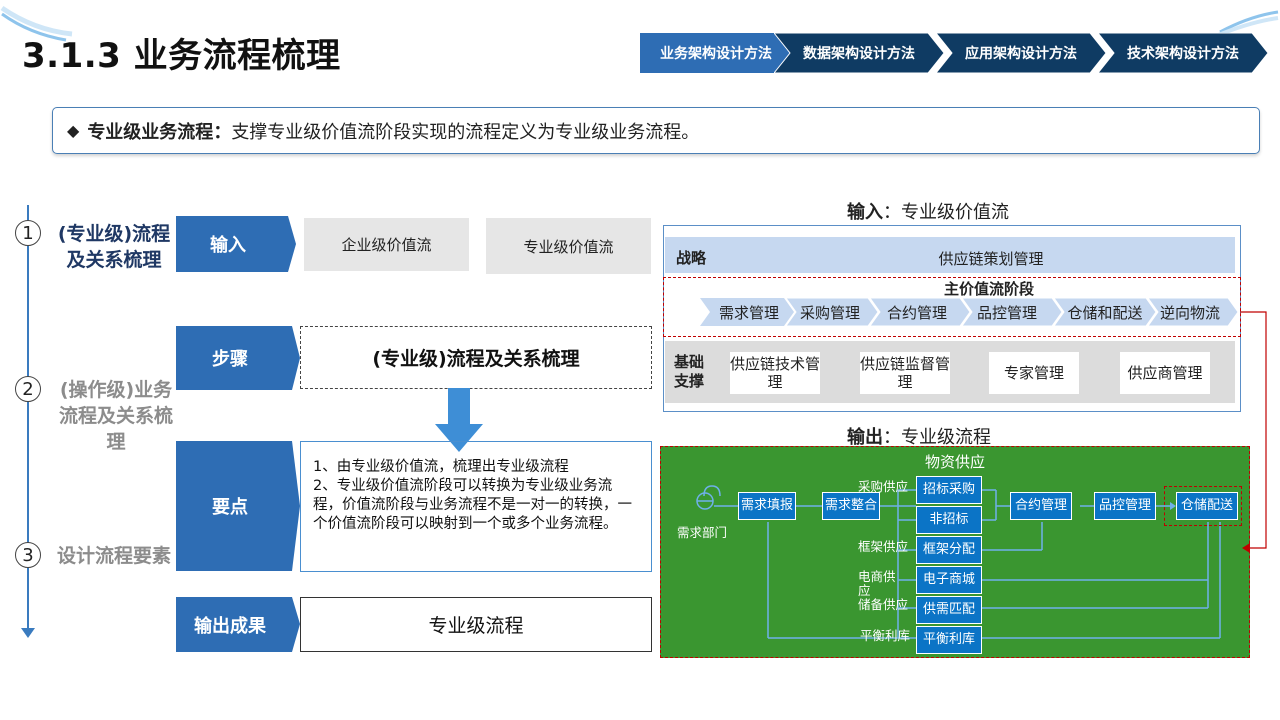 Image resolution: width=1280 pixels, height=720 pixels. Describe the element at coordinates (114, 556) in the screenshot. I see `step-label-3: 设计流程要素` at that location.